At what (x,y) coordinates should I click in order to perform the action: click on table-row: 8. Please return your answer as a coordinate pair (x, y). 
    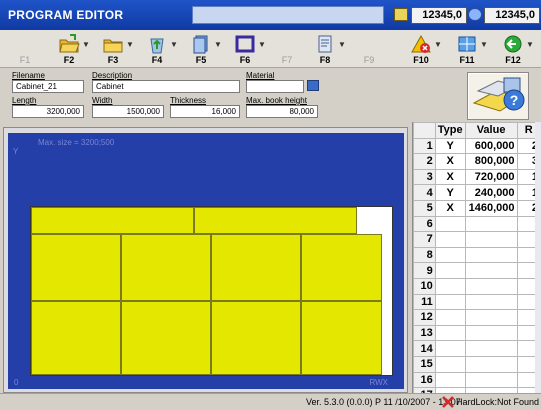
    Looking at the image, I should click on (477, 255).